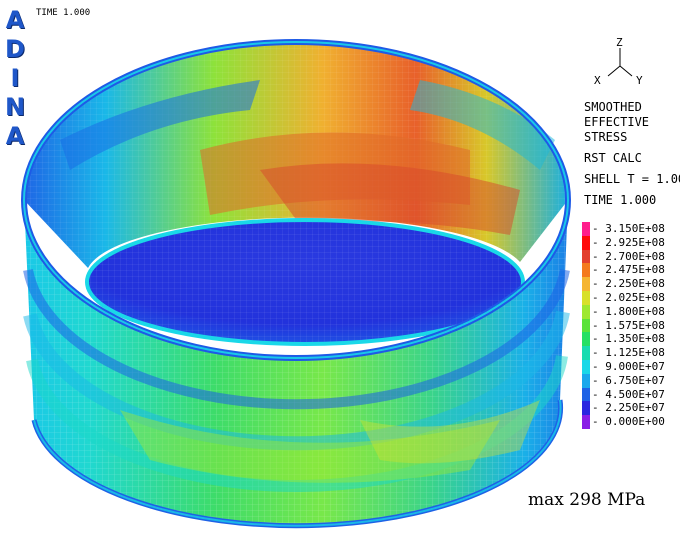 Image resolution: width=680 pixels, height=543 pixels. Describe the element at coordinates (15, 107) in the screenshot. I see `logo-letter: N` at that location.